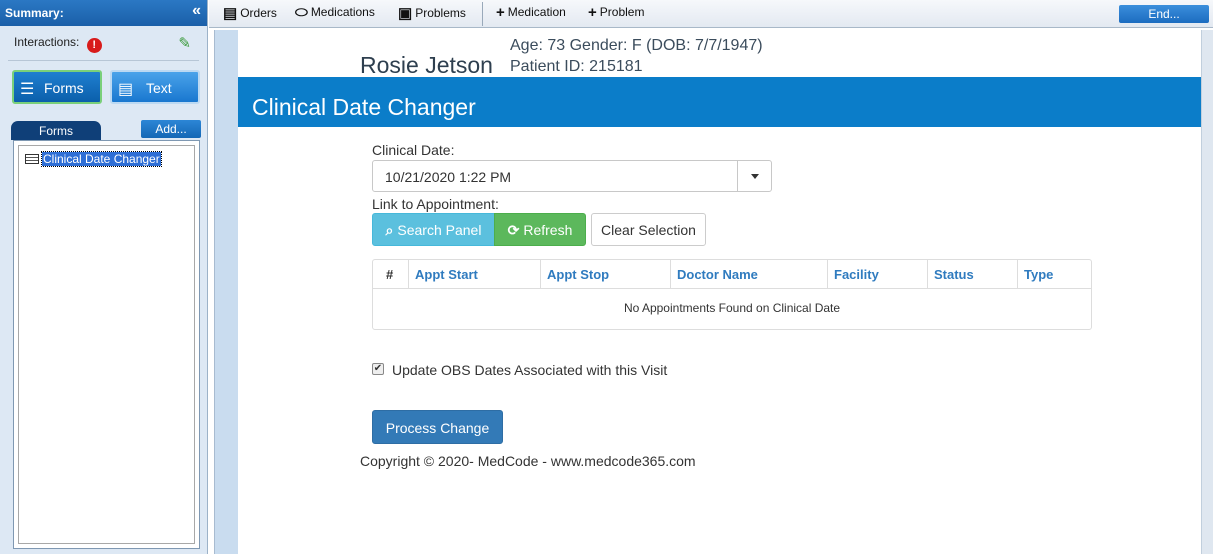  What do you see at coordinates (56, 130) in the screenshot?
I see `tab-forms: Forms` at bounding box center [56, 130].